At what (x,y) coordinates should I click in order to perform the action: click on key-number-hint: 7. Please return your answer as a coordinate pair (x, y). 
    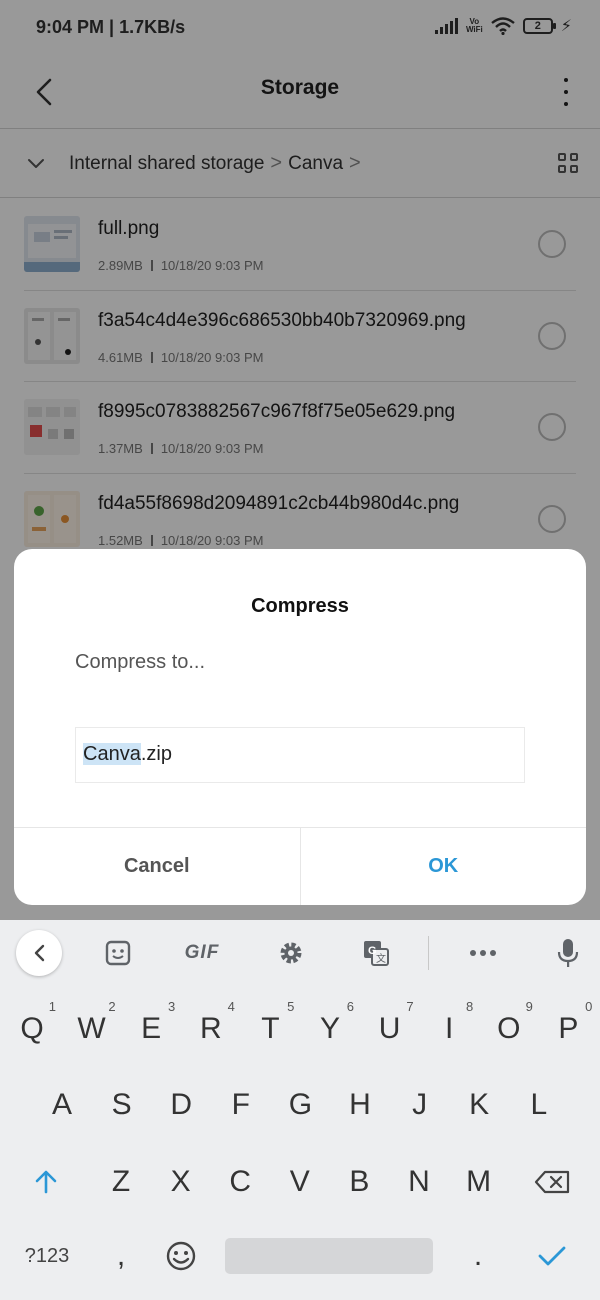
    Looking at the image, I should click on (410, 1006).